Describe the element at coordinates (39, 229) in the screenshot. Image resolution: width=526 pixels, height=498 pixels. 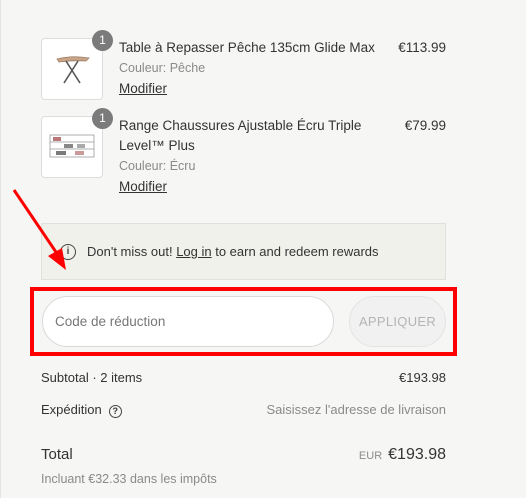
I see `annotation-arrow-icon` at that location.